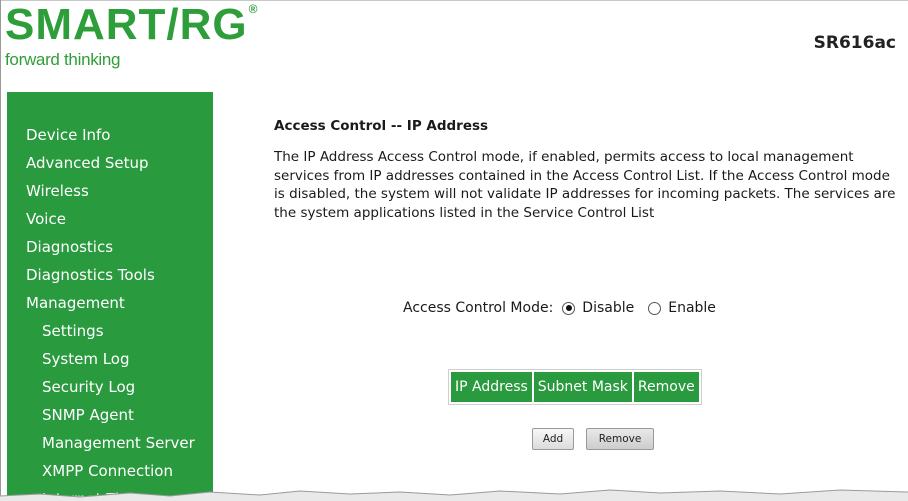  I want to click on access-control-mode-label: Access Control Mode:, so click(478, 308).